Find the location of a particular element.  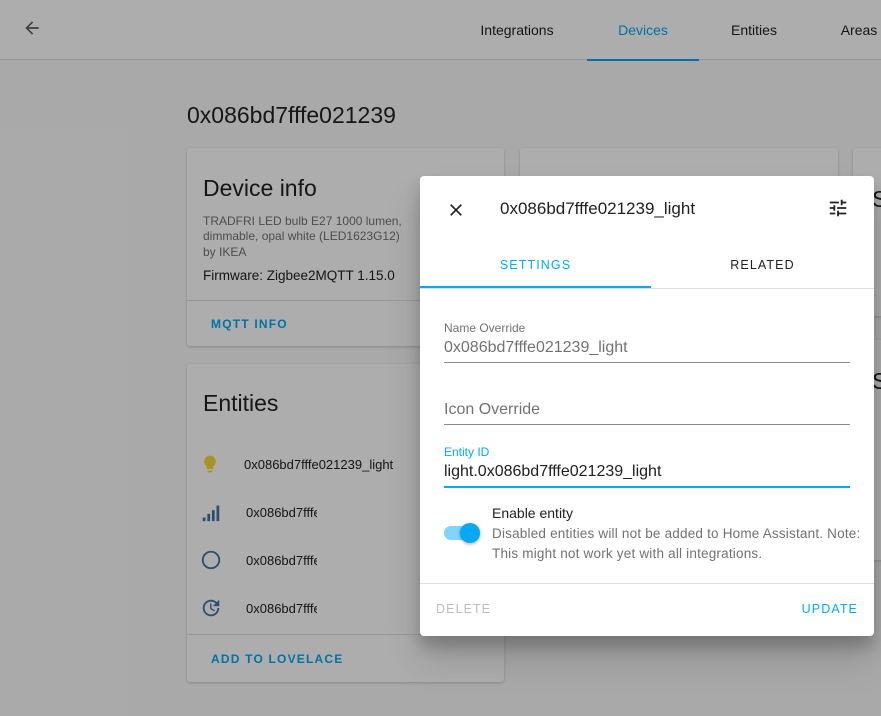

enable-entity-title: Enable entity is located at coordinates (532, 513).